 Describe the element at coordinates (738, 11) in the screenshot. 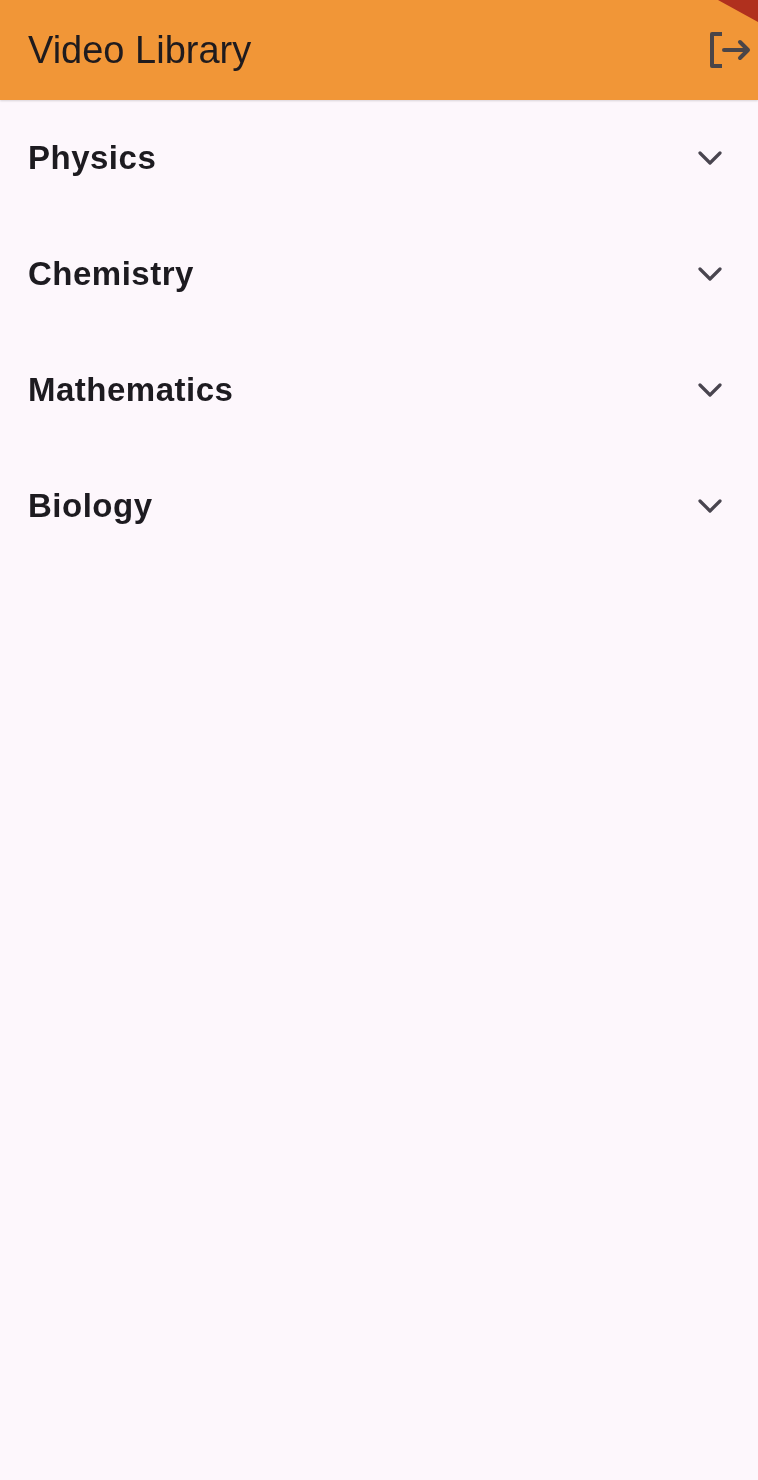

I see `debug-banner` at that location.